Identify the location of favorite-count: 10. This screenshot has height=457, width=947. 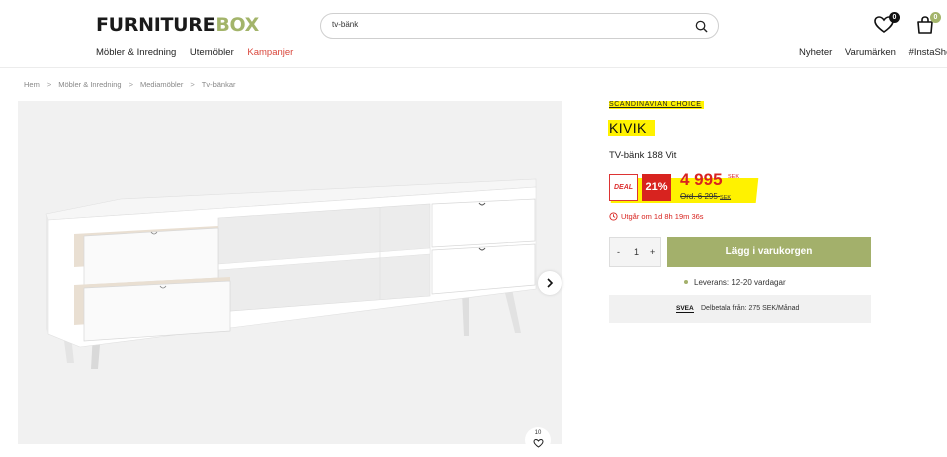
(538, 433).